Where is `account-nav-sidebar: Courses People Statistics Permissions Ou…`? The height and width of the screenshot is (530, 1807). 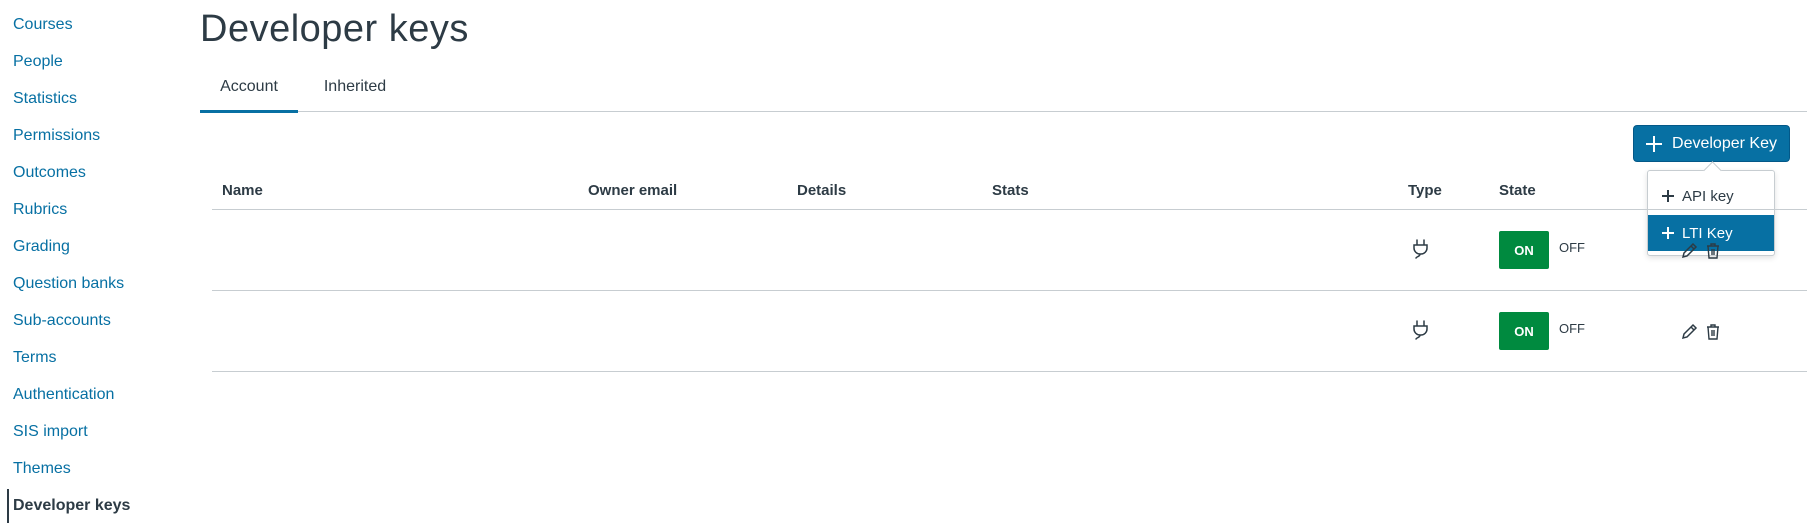
account-nav-sidebar: Courses People Statistics Permissions Ou… is located at coordinates (95, 265).